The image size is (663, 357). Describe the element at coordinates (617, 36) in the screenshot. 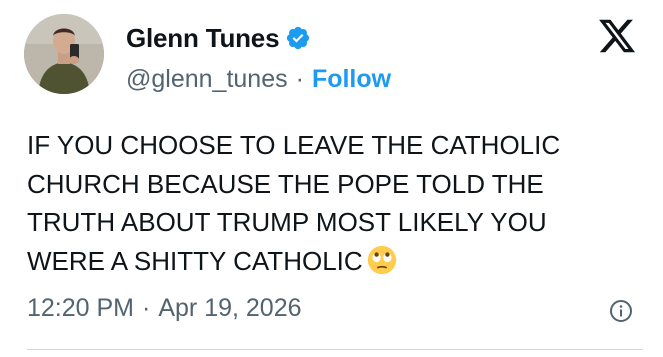

I see `x-logo-icon` at that location.